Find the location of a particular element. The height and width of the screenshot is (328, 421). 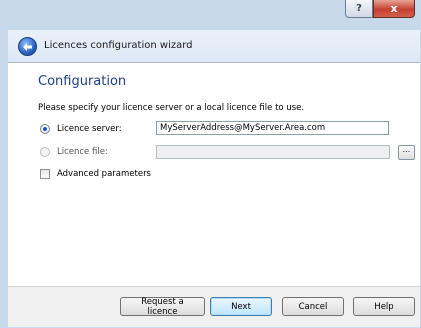

close-button: x is located at coordinates (394, 9).